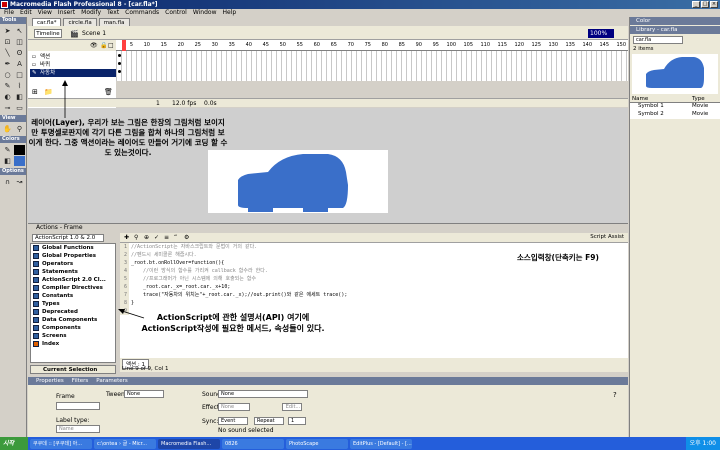  I want to click on col-type: Type, so click(698, 99).